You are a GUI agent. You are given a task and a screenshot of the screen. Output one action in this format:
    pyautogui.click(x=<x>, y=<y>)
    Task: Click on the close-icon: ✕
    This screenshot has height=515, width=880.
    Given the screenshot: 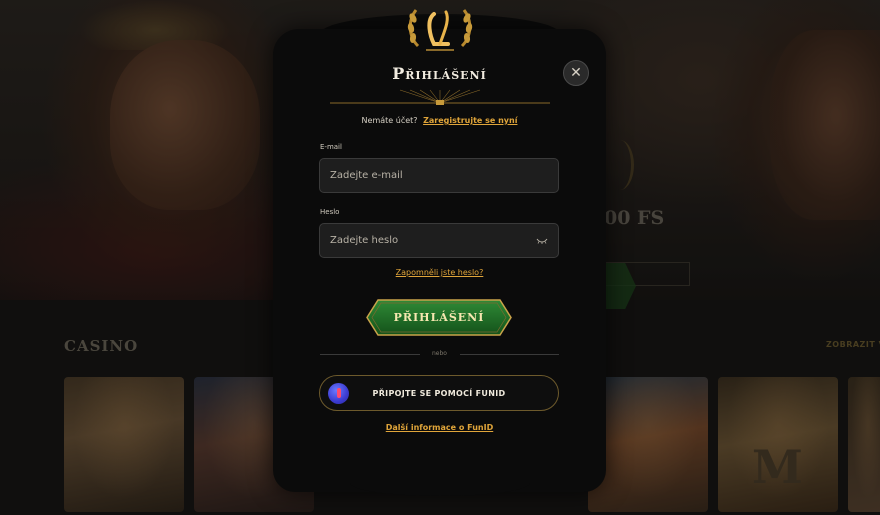 What is the action you would take?
    pyautogui.click(x=576, y=73)
    